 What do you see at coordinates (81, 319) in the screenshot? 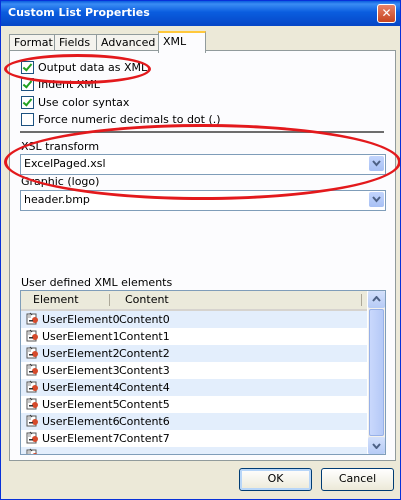
I see `element-cell: UserElement0` at bounding box center [81, 319].